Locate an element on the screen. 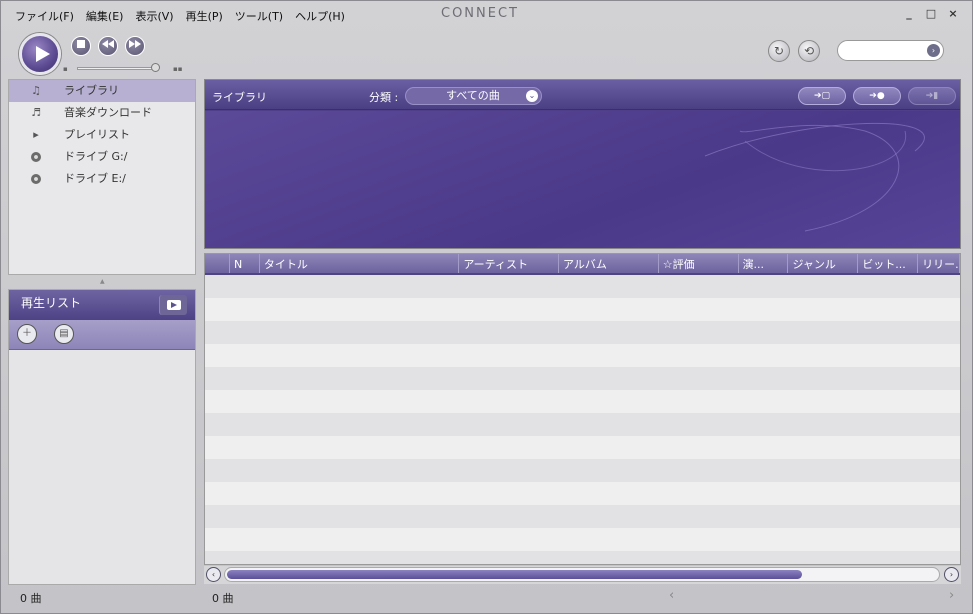 The width and height of the screenshot is (973, 614). decorative-swirl is located at coordinates (814, 177).